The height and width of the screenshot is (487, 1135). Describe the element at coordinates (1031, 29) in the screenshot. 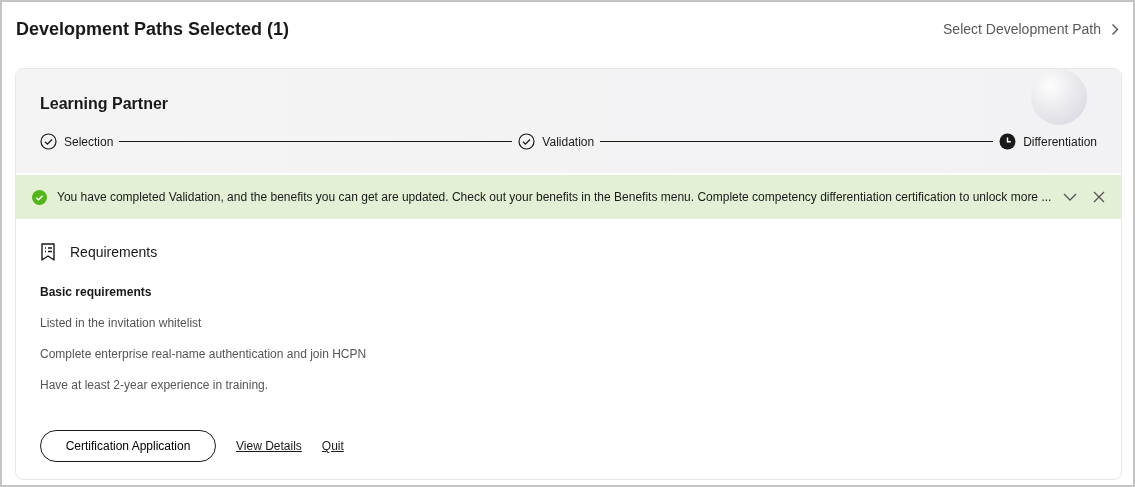

I see `select-path-link: Select Development Path` at that location.